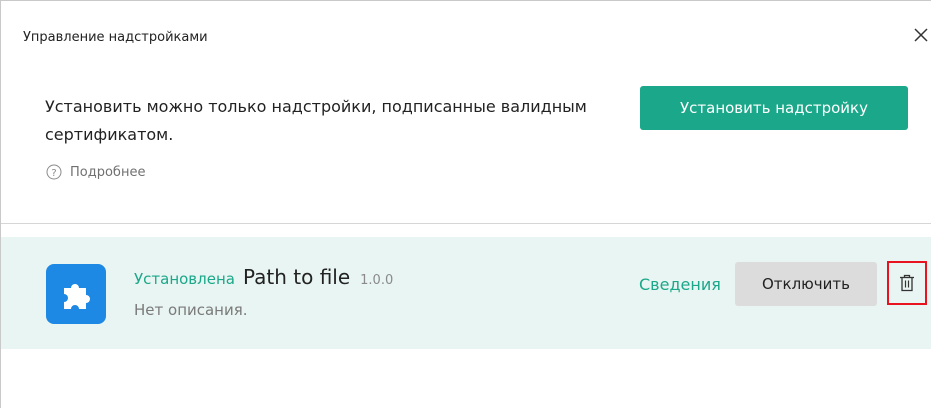 The width and height of the screenshot is (931, 408). I want to click on puzzle-icon, so click(77, 296).